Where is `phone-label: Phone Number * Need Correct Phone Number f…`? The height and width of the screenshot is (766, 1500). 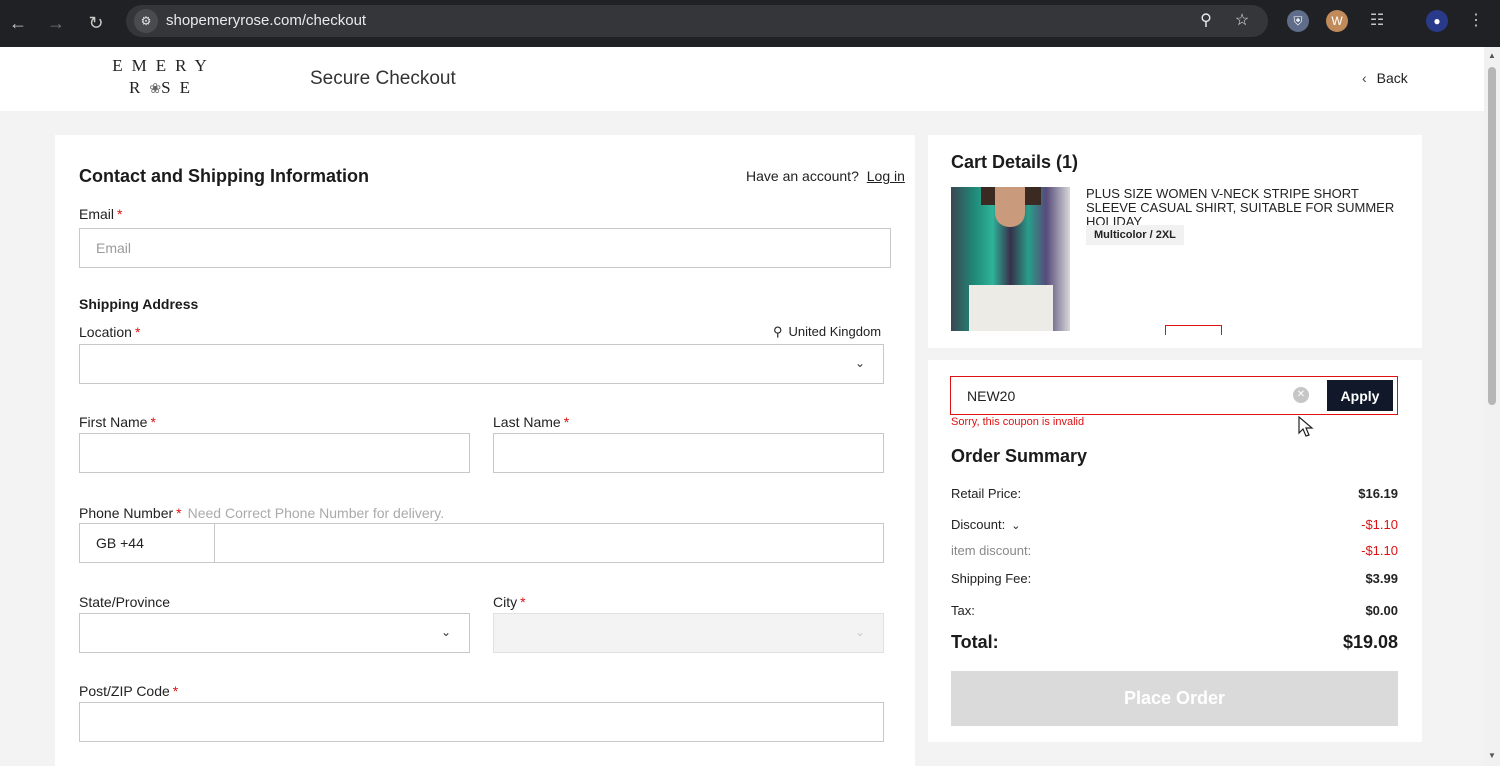 phone-label: Phone Number * Need Correct Phone Number f… is located at coordinates (262, 513).